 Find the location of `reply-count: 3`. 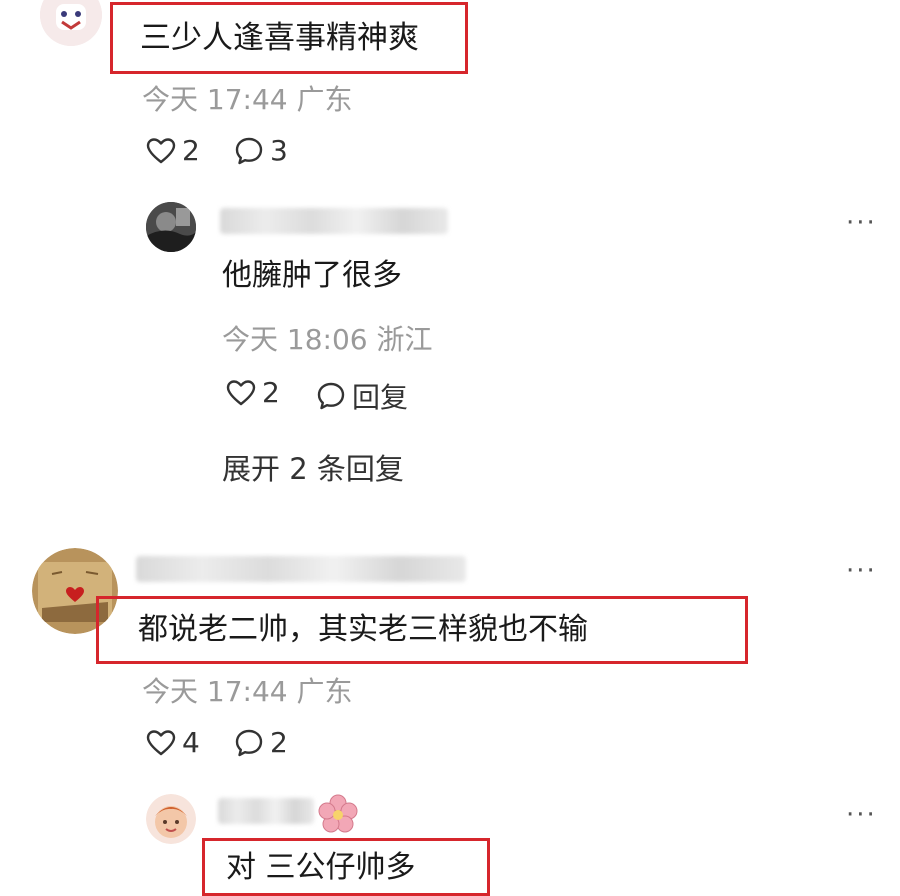

reply-count: 3 is located at coordinates (279, 150).